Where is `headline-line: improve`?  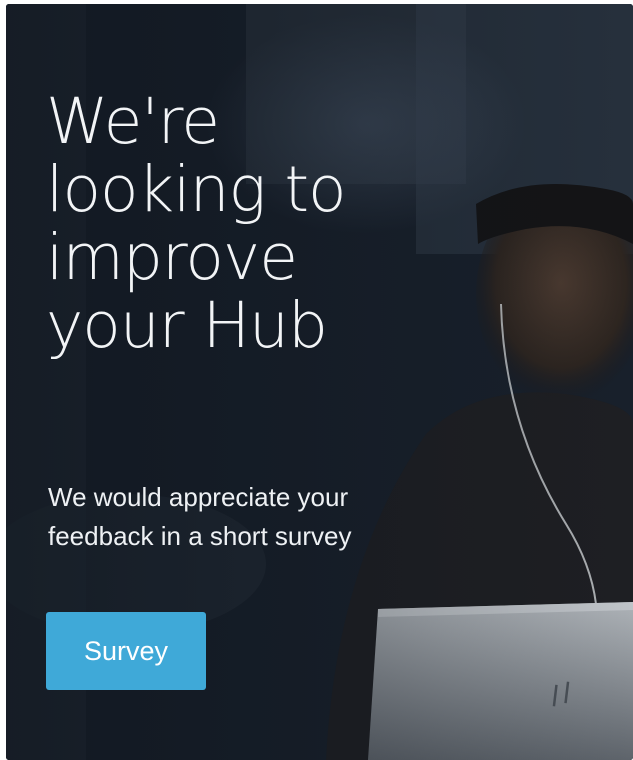 headline-line: improve is located at coordinates (172, 257).